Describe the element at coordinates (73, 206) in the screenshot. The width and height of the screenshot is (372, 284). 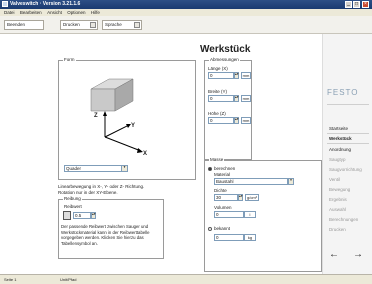
I see `friction-value-label: Reibwert` at that location.